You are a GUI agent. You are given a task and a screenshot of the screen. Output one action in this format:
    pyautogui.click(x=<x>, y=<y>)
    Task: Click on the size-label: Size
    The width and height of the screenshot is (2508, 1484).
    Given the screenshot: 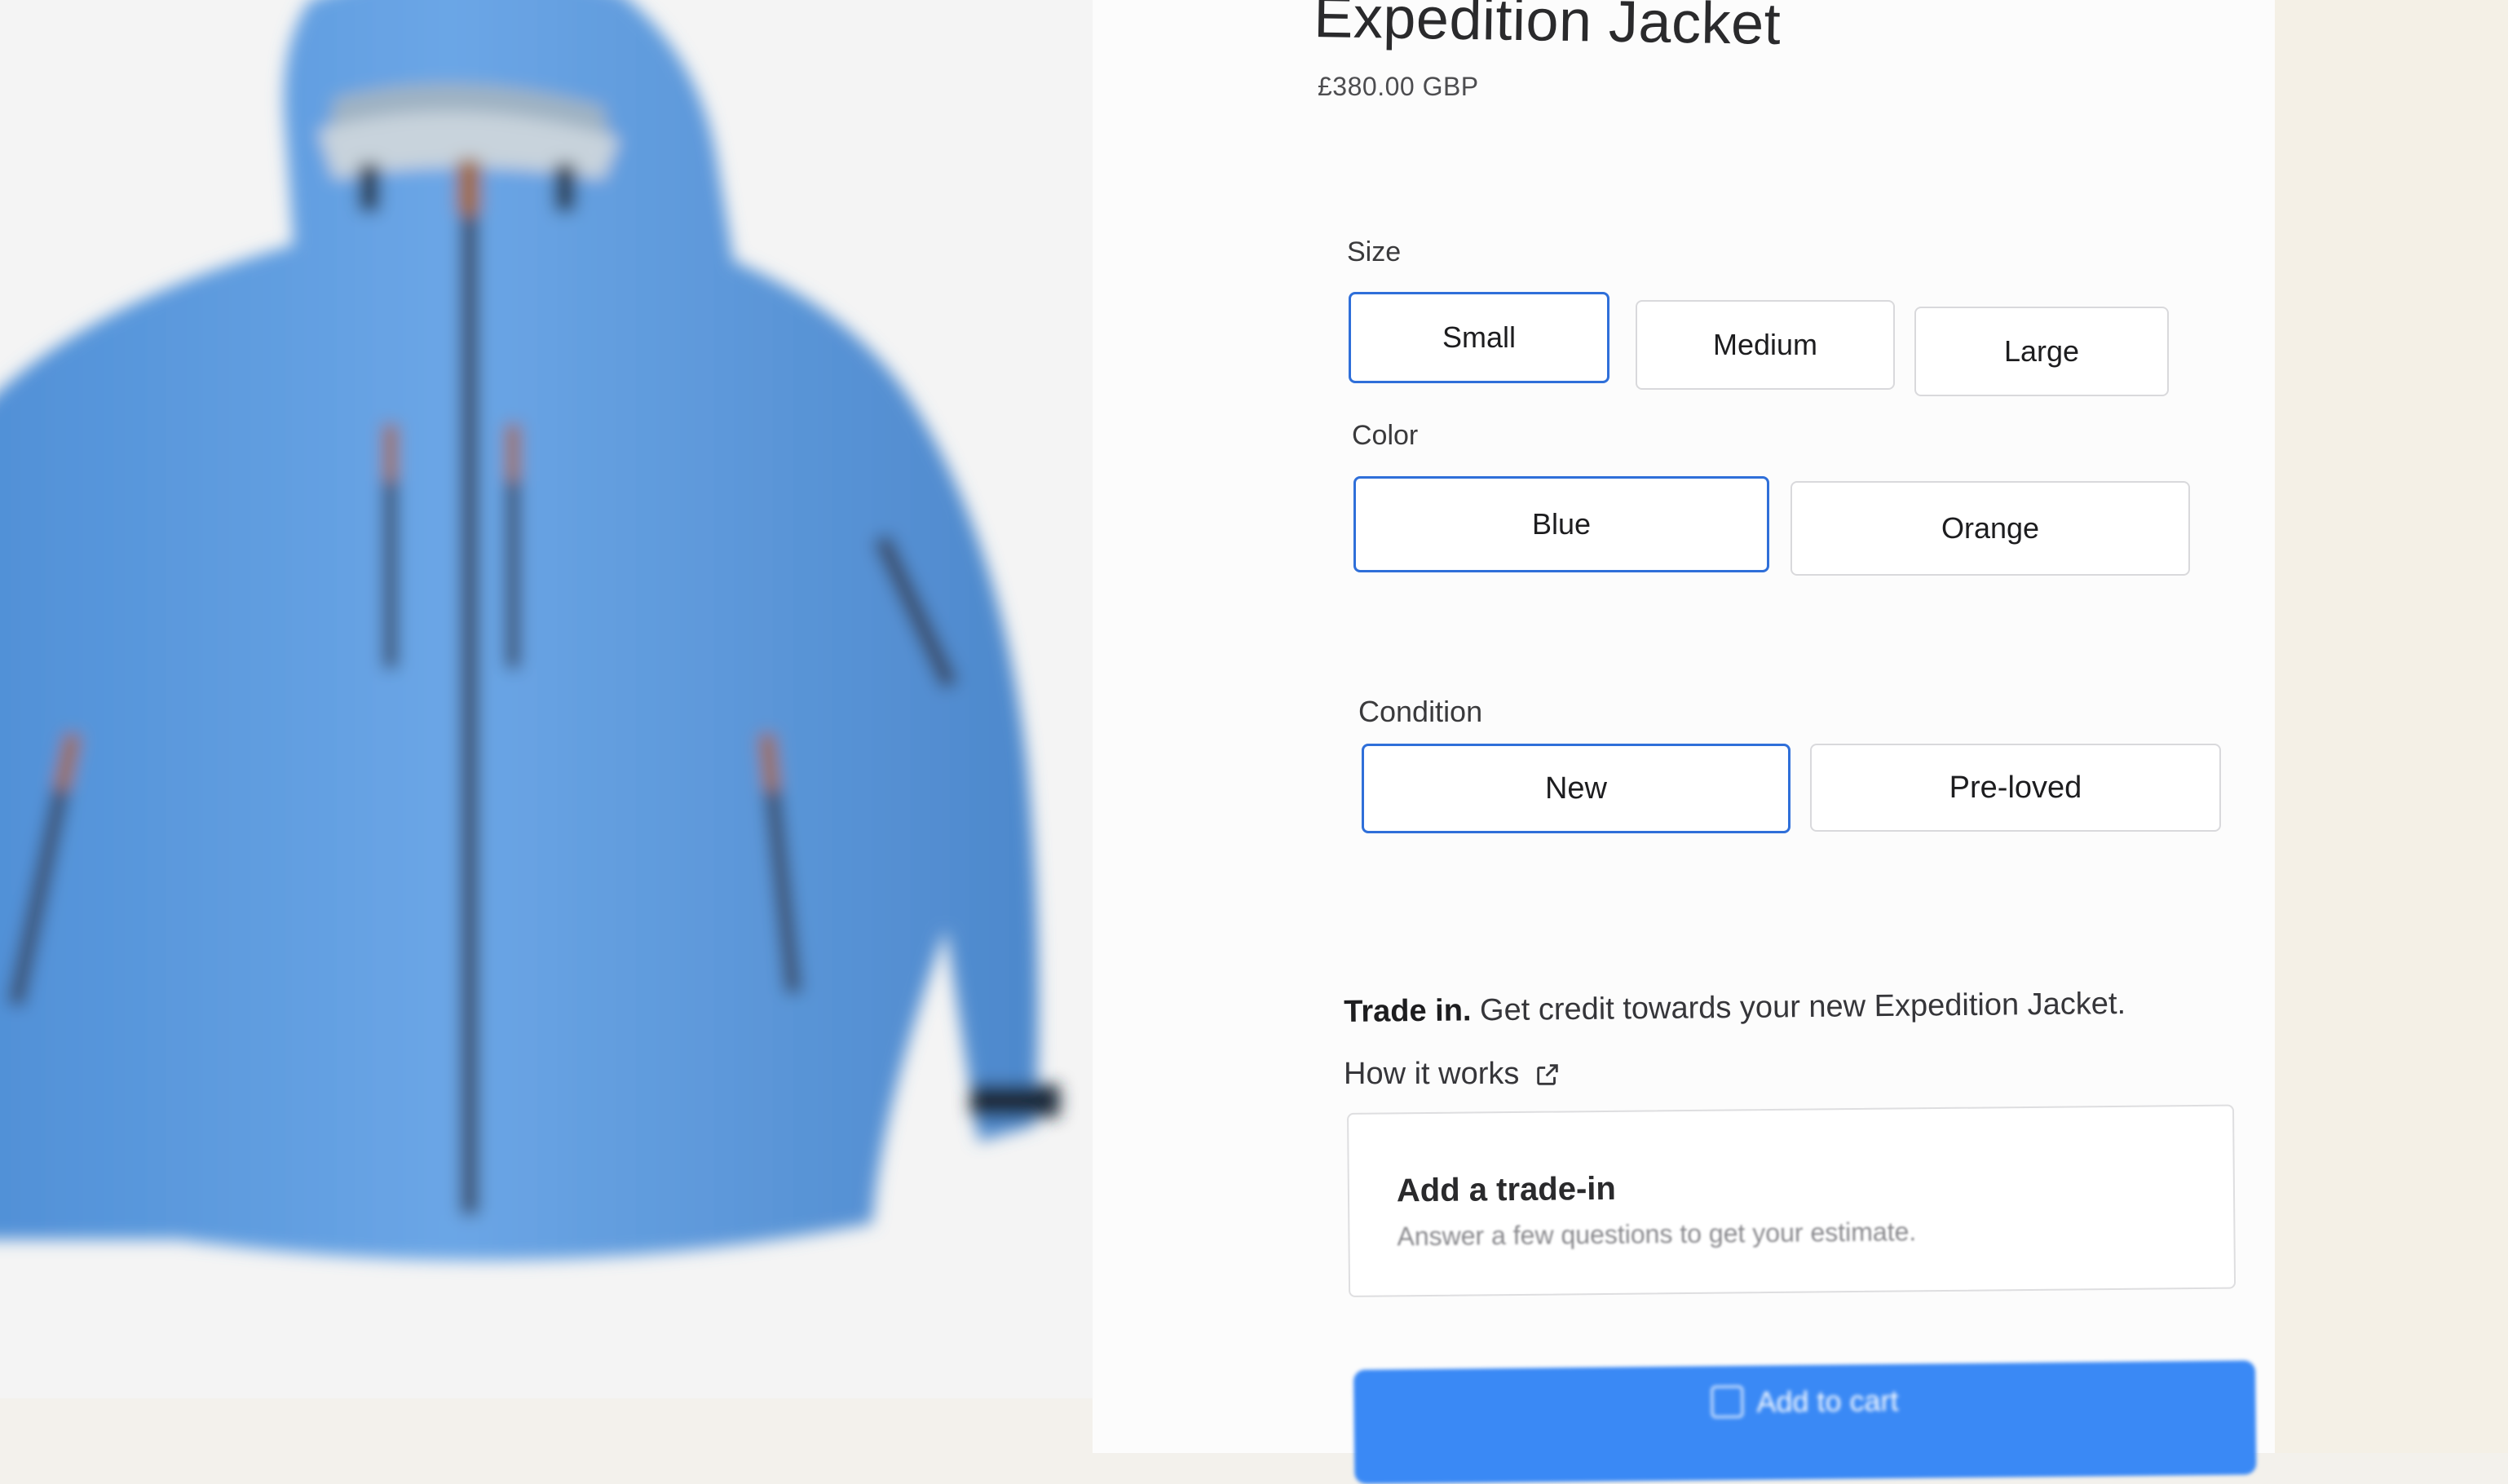 What is the action you would take?
    pyautogui.click(x=1374, y=251)
    